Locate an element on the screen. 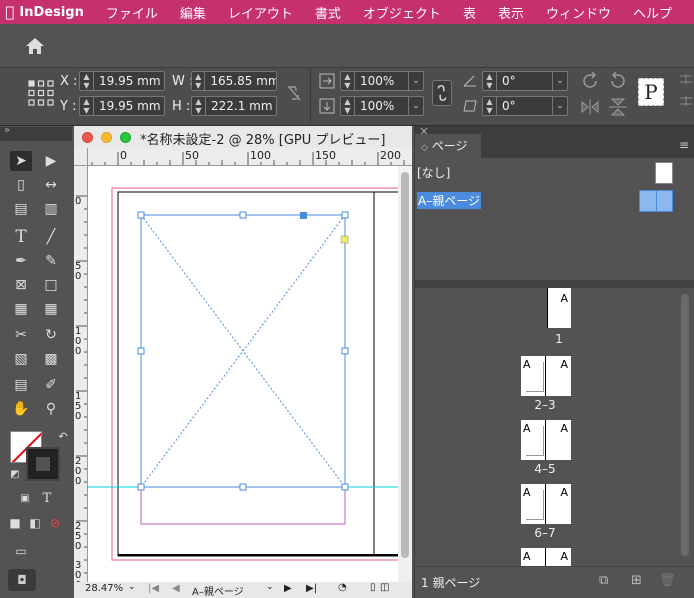  page-select: A–親ページ is located at coordinates (218, 590).